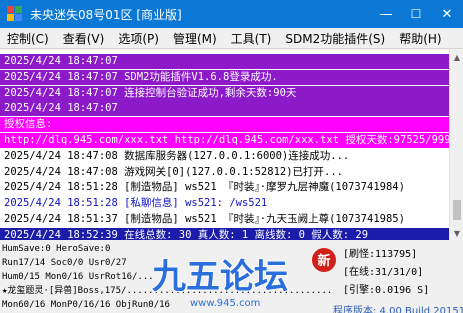  What do you see at coordinates (251, 38) in the screenshot?
I see `menu-item: 工具(T)` at bounding box center [251, 38].